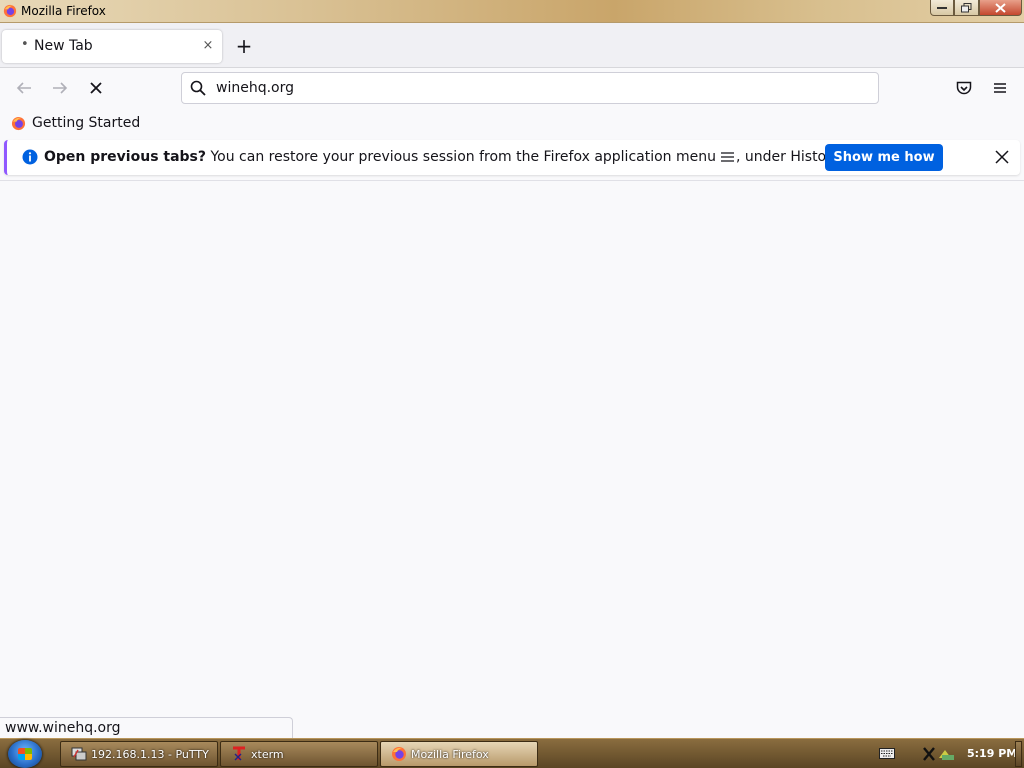  I want to click on pocket-icon, so click(964, 87).